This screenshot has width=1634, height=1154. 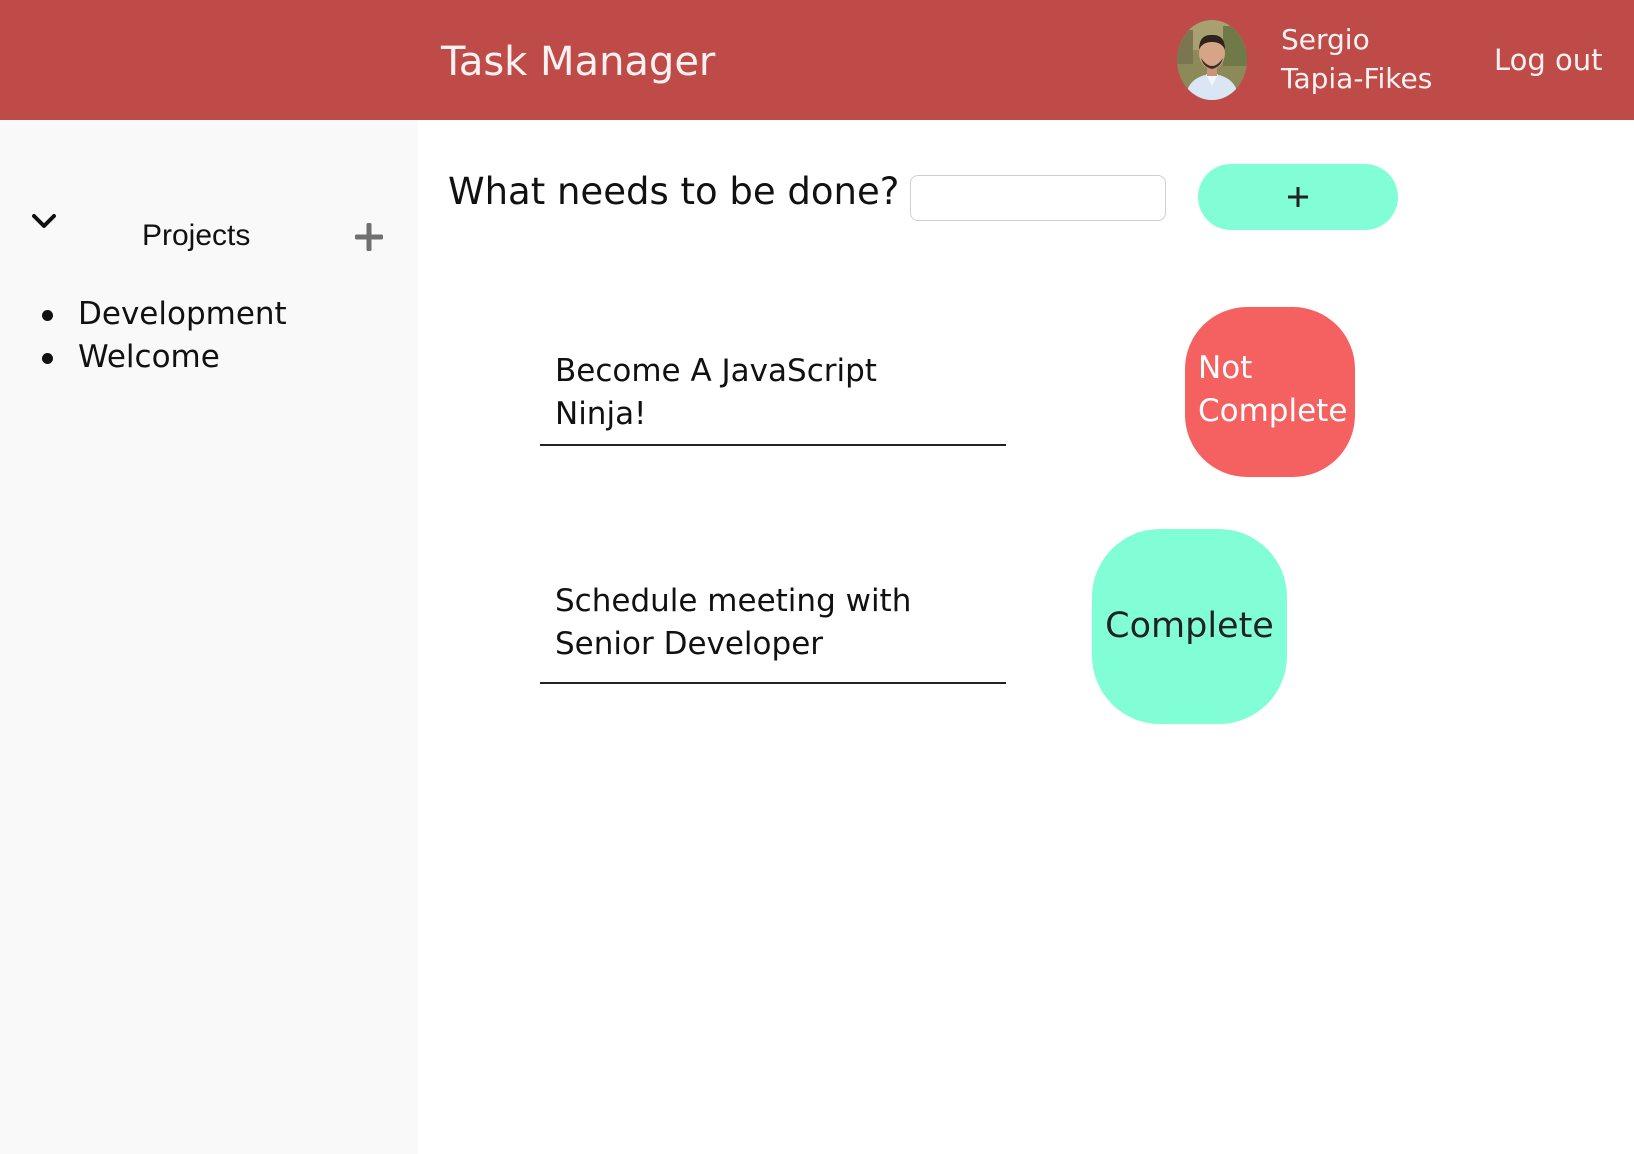 I want to click on project-item-welcome: Welcome, so click(x=162, y=357).